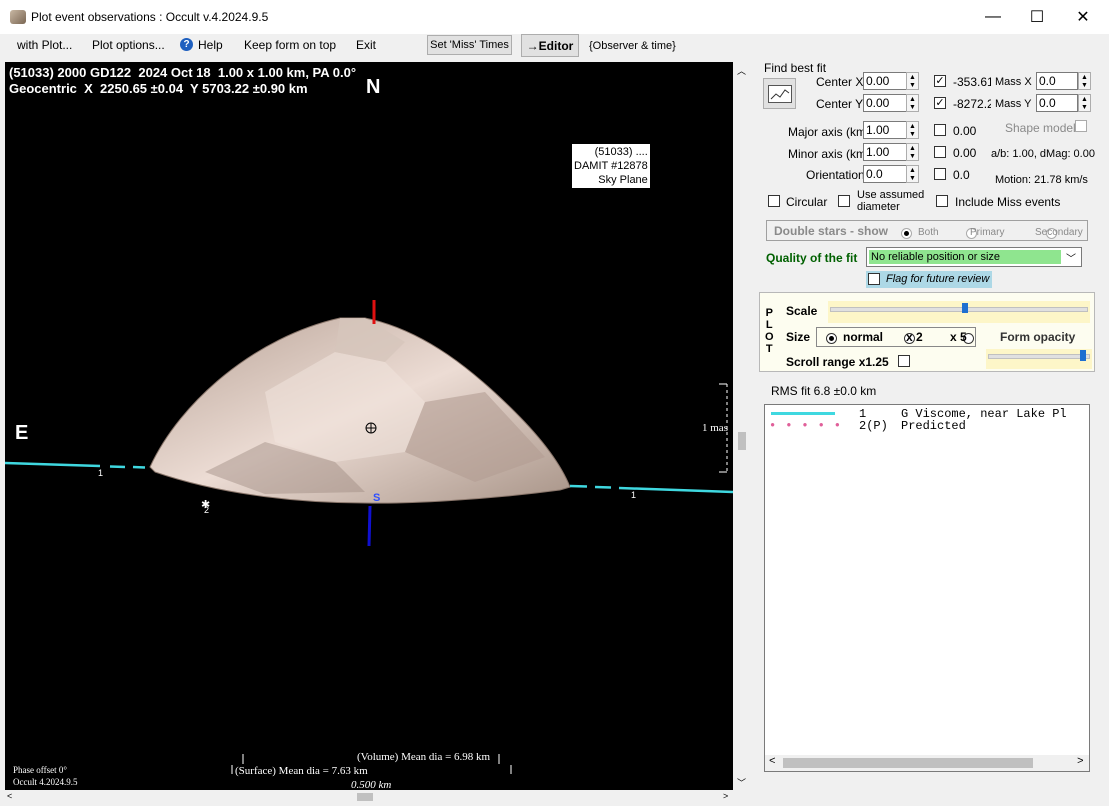 The width and height of the screenshot is (1109, 806). Describe the element at coordinates (769, 331) in the screenshot. I see `plot-side-label: P L O T` at that location.